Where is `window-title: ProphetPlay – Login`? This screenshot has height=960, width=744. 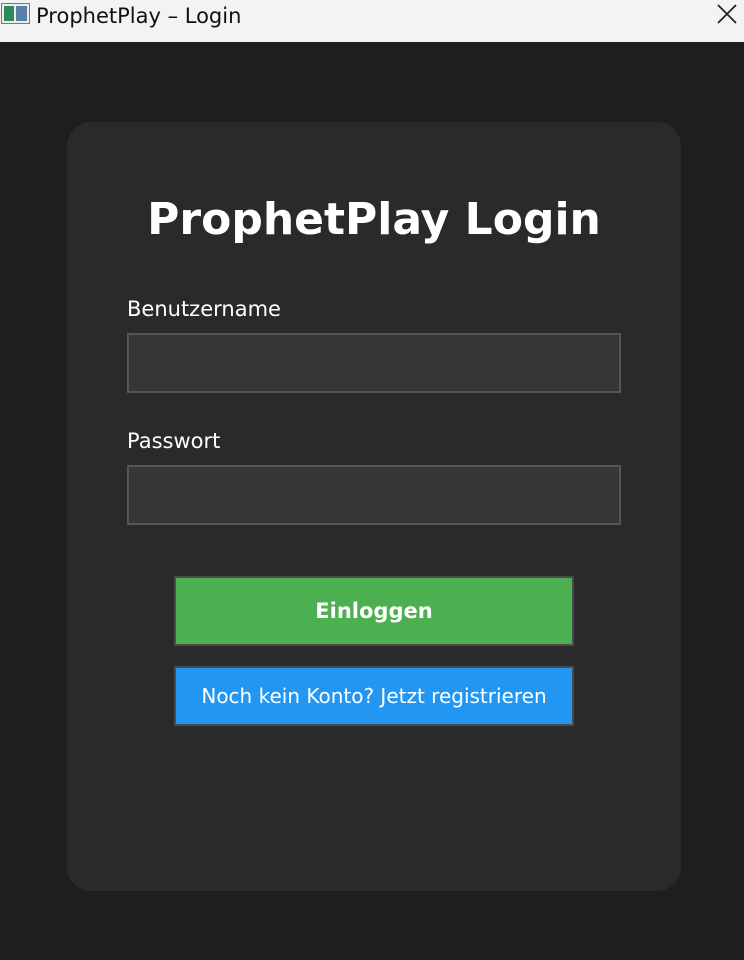 window-title: ProphetPlay – Login is located at coordinates (139, 16).